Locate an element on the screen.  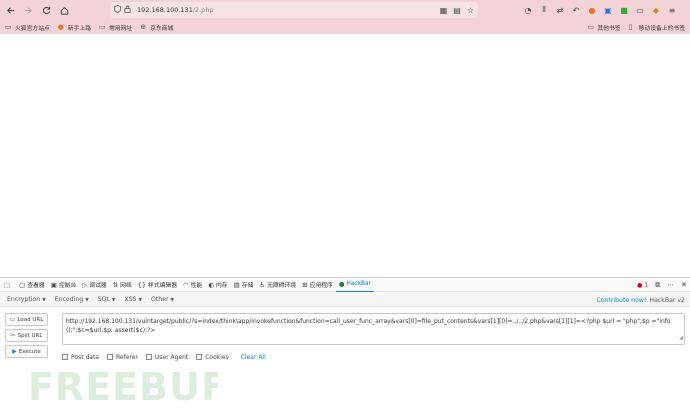
forward-arrow-icon is located at coordinates (28, 10).